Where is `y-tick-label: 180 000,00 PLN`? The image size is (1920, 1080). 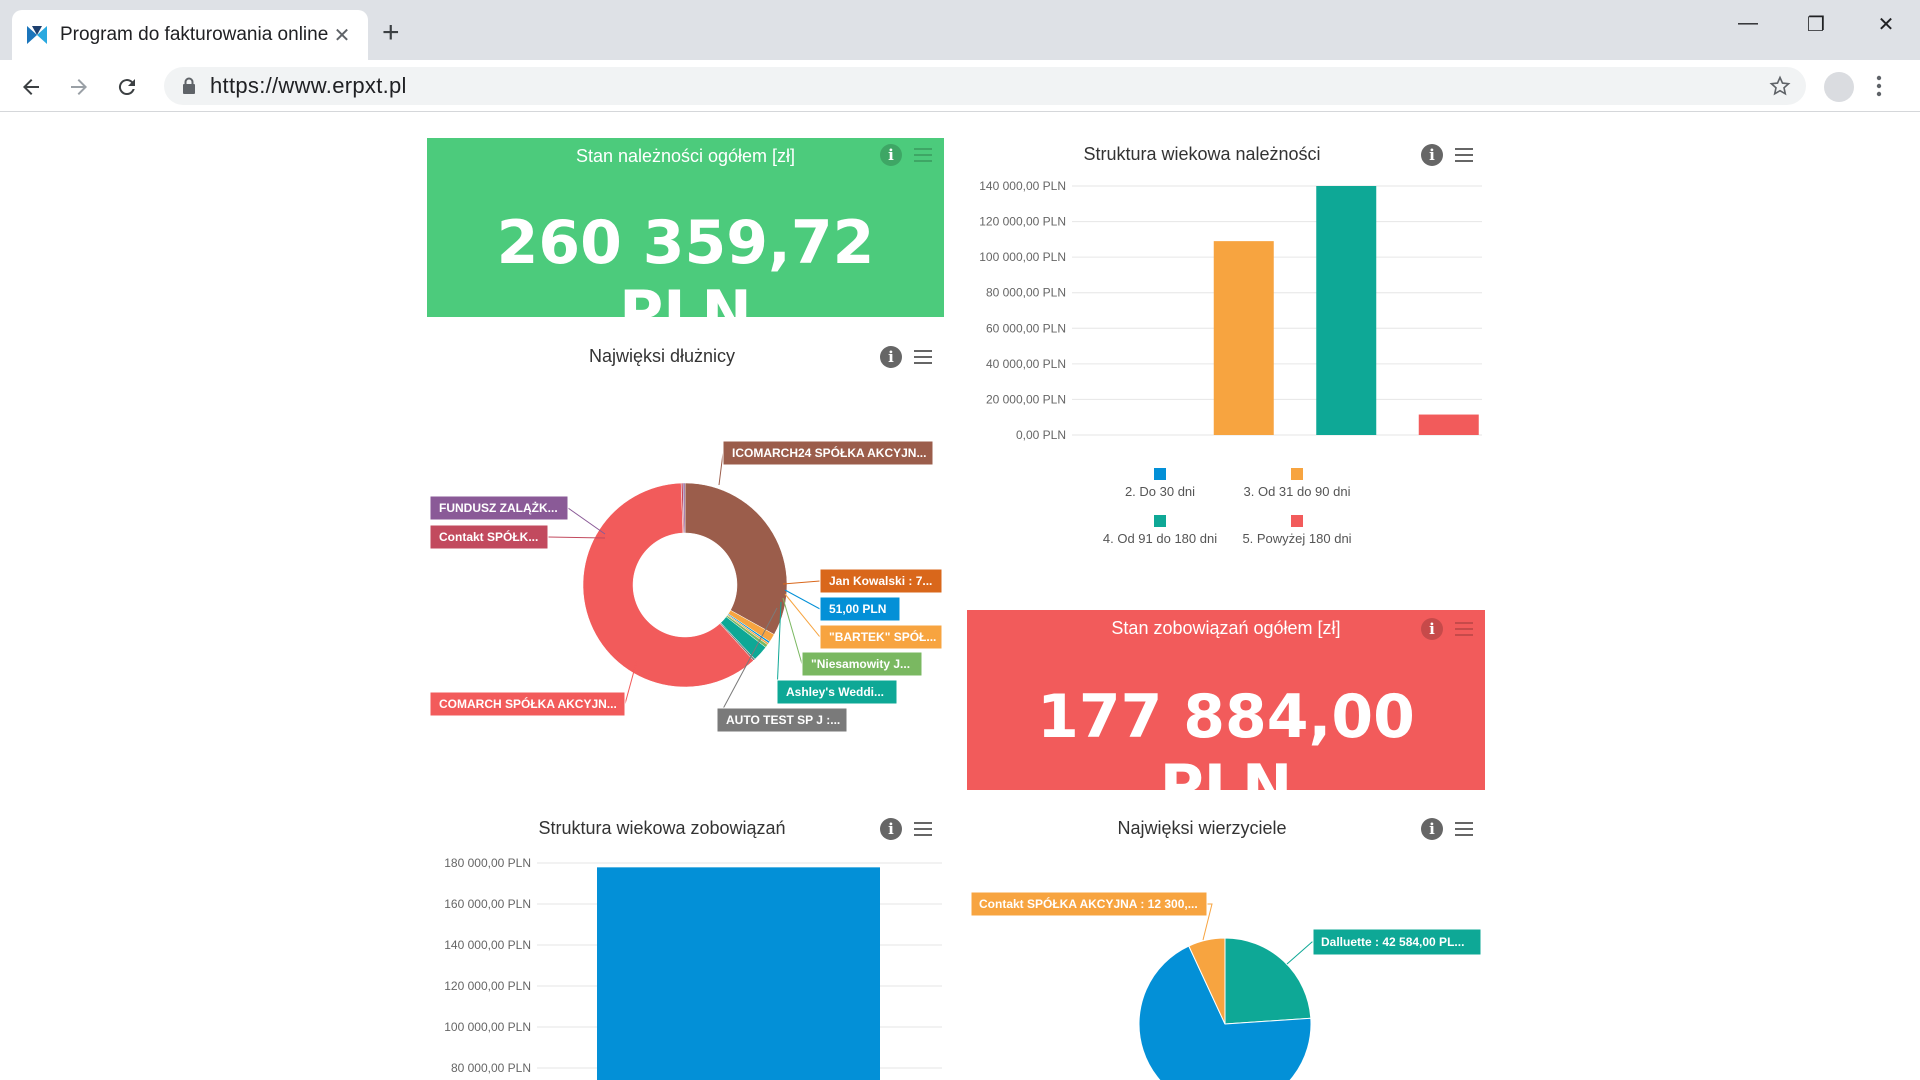 y-tick-label: 180 000,00 PLN is located at coordinates (487, 863).